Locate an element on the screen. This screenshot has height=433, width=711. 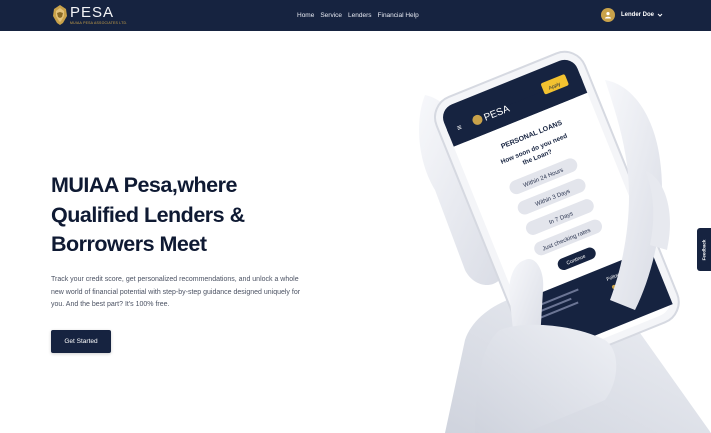
user-icon is located at coordinates (608, 15).